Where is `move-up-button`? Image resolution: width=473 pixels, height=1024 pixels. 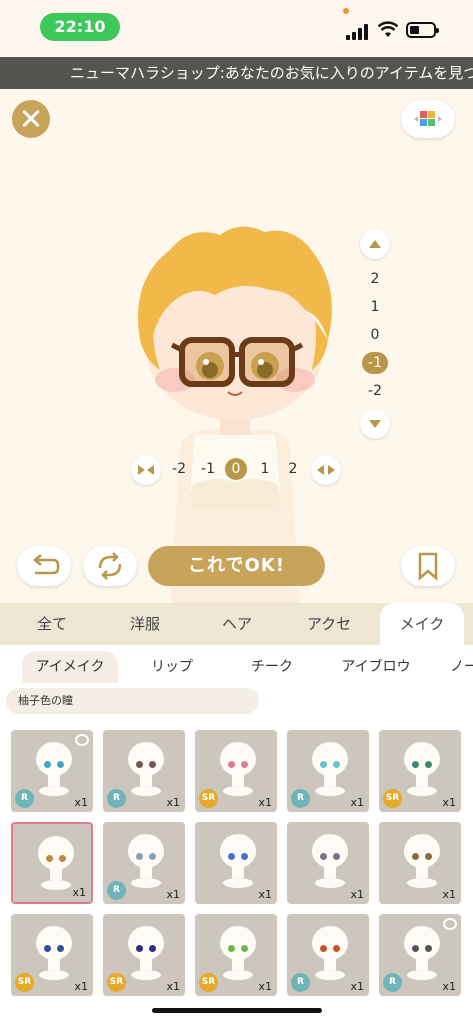
move-up-button is located at coordinates (375, 244).